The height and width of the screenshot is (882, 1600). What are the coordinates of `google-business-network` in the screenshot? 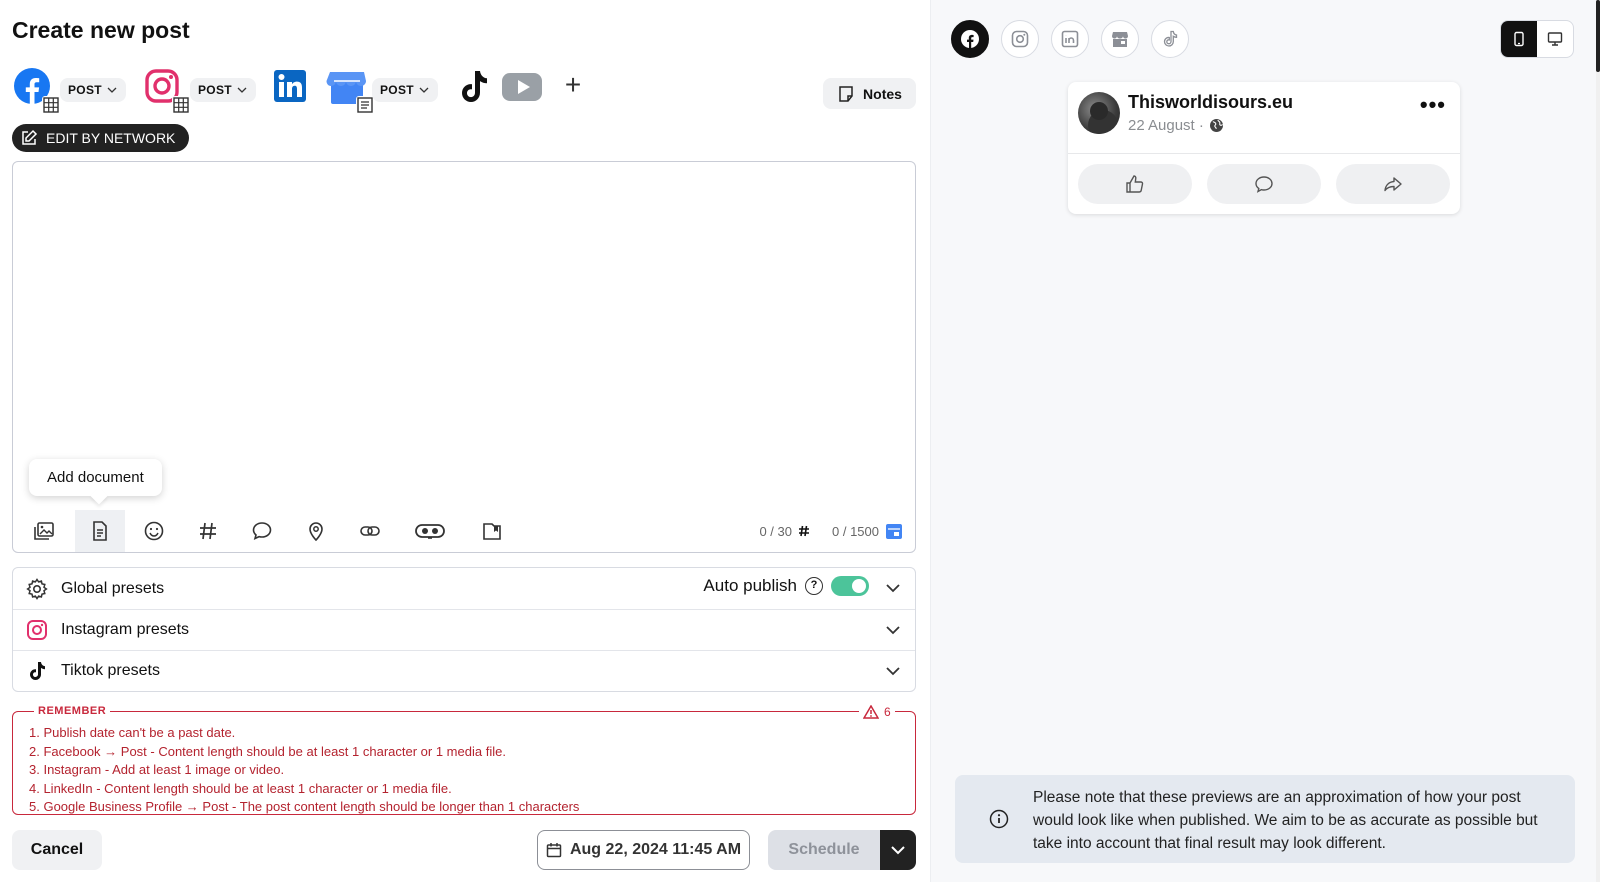 It's located at (350, 90).